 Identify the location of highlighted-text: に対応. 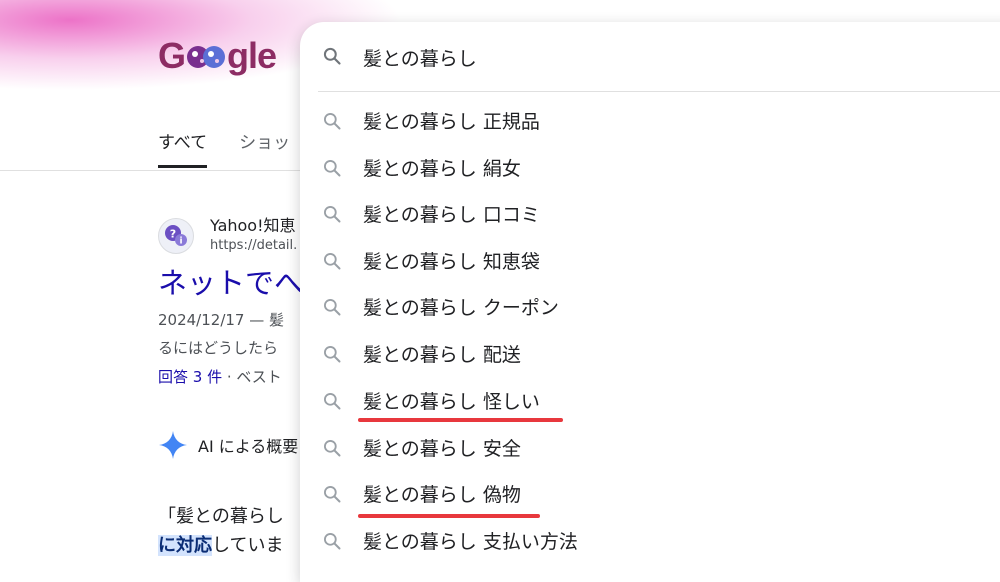
(185, 545).